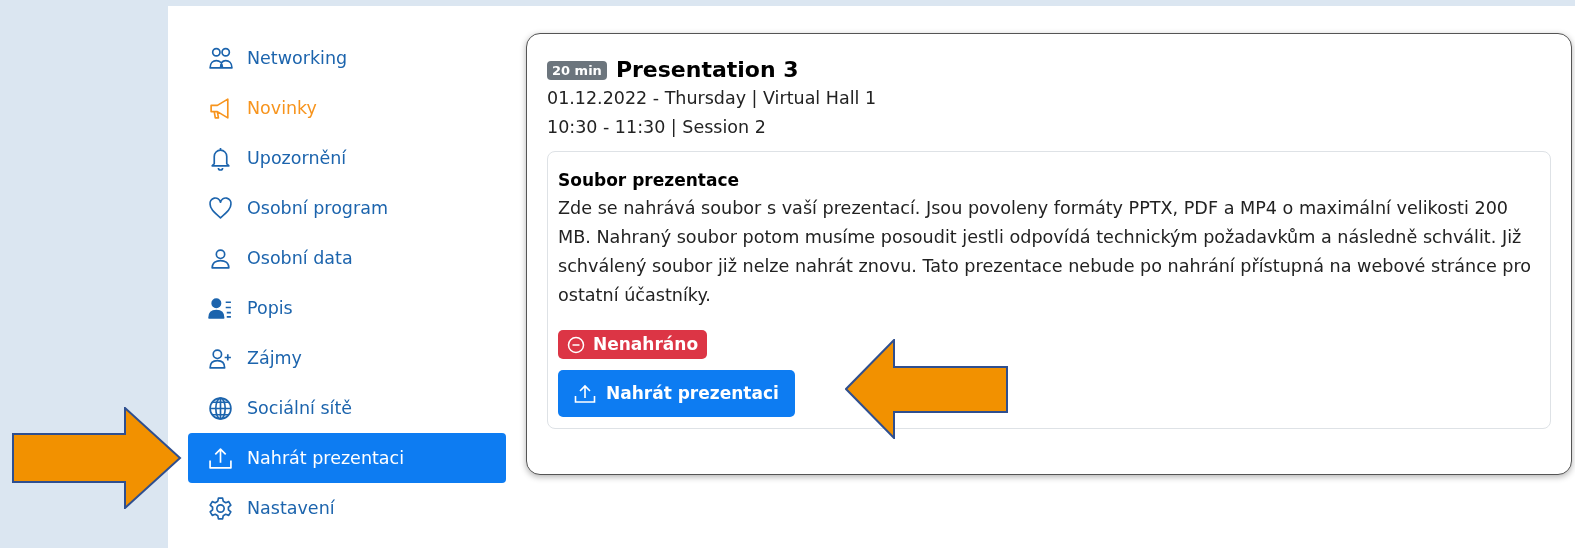  What do you see at coordinates (220, 208) in the screenshot?
I see `heart-icon` at bounding box center [220, 208].